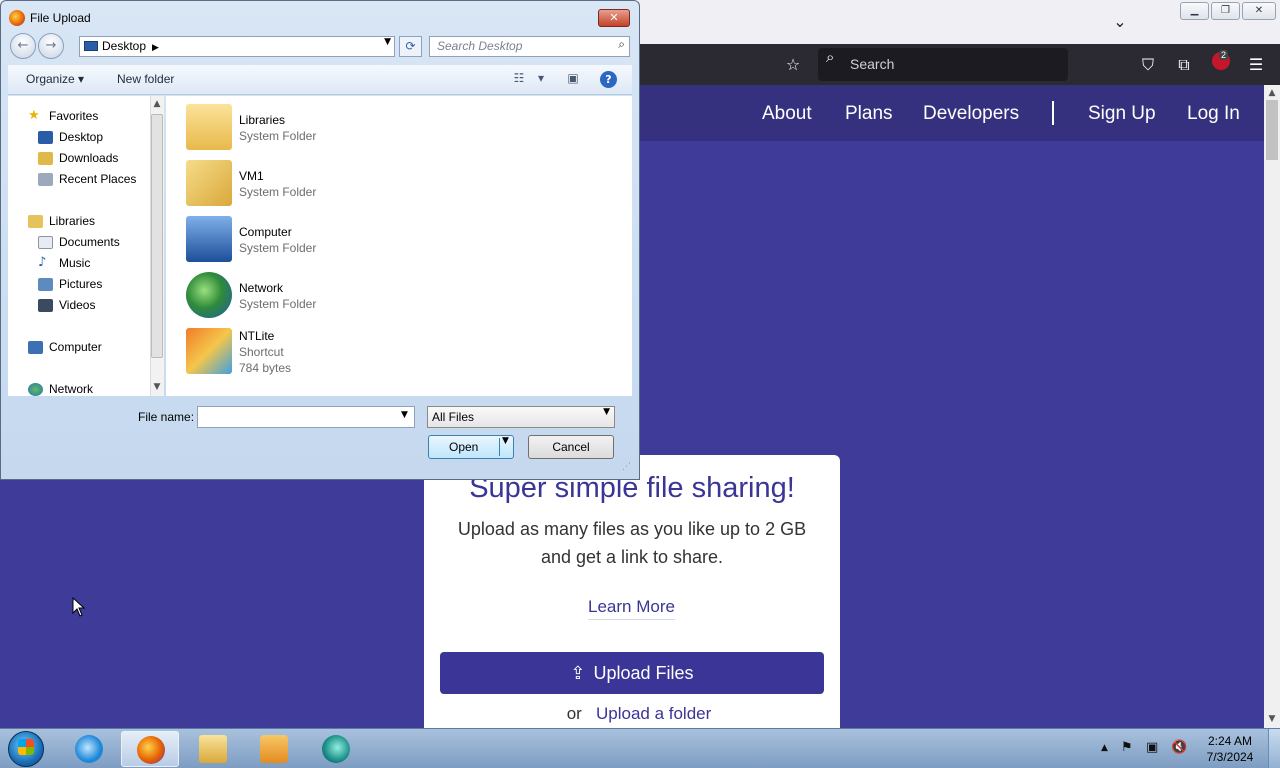  I want to click on nav-log-in: Log In, so click(1213, 114).